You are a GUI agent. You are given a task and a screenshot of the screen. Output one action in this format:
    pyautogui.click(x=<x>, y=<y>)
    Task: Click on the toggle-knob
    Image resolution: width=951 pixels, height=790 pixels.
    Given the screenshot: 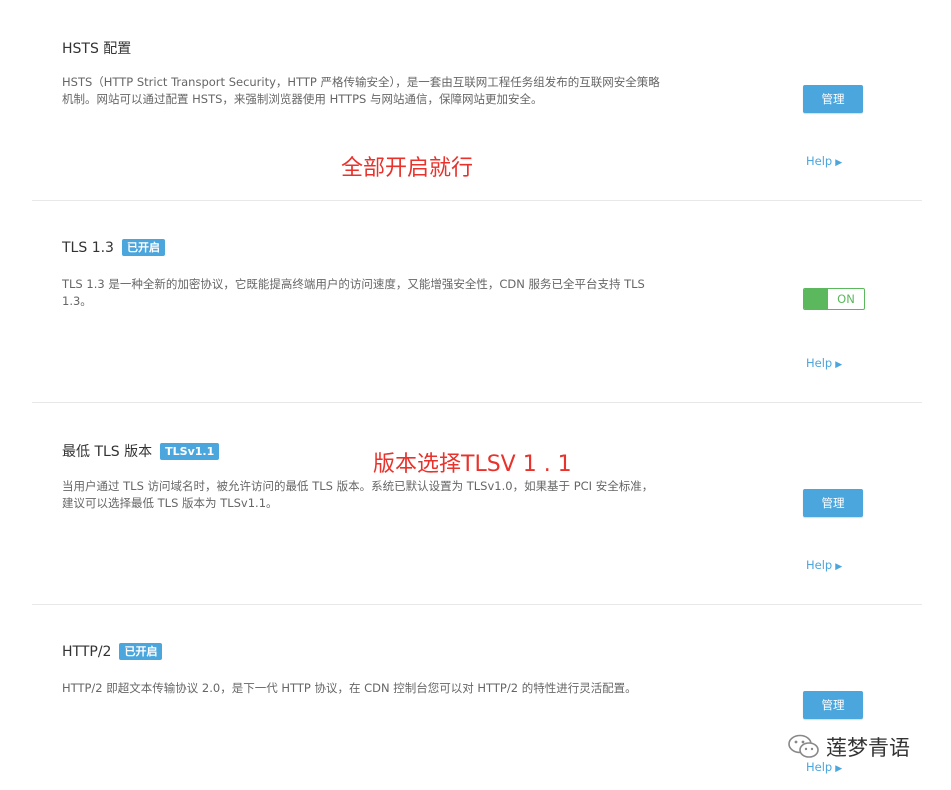 What is the action you would take?
    pyautogui.click(x=816, y=299)
    